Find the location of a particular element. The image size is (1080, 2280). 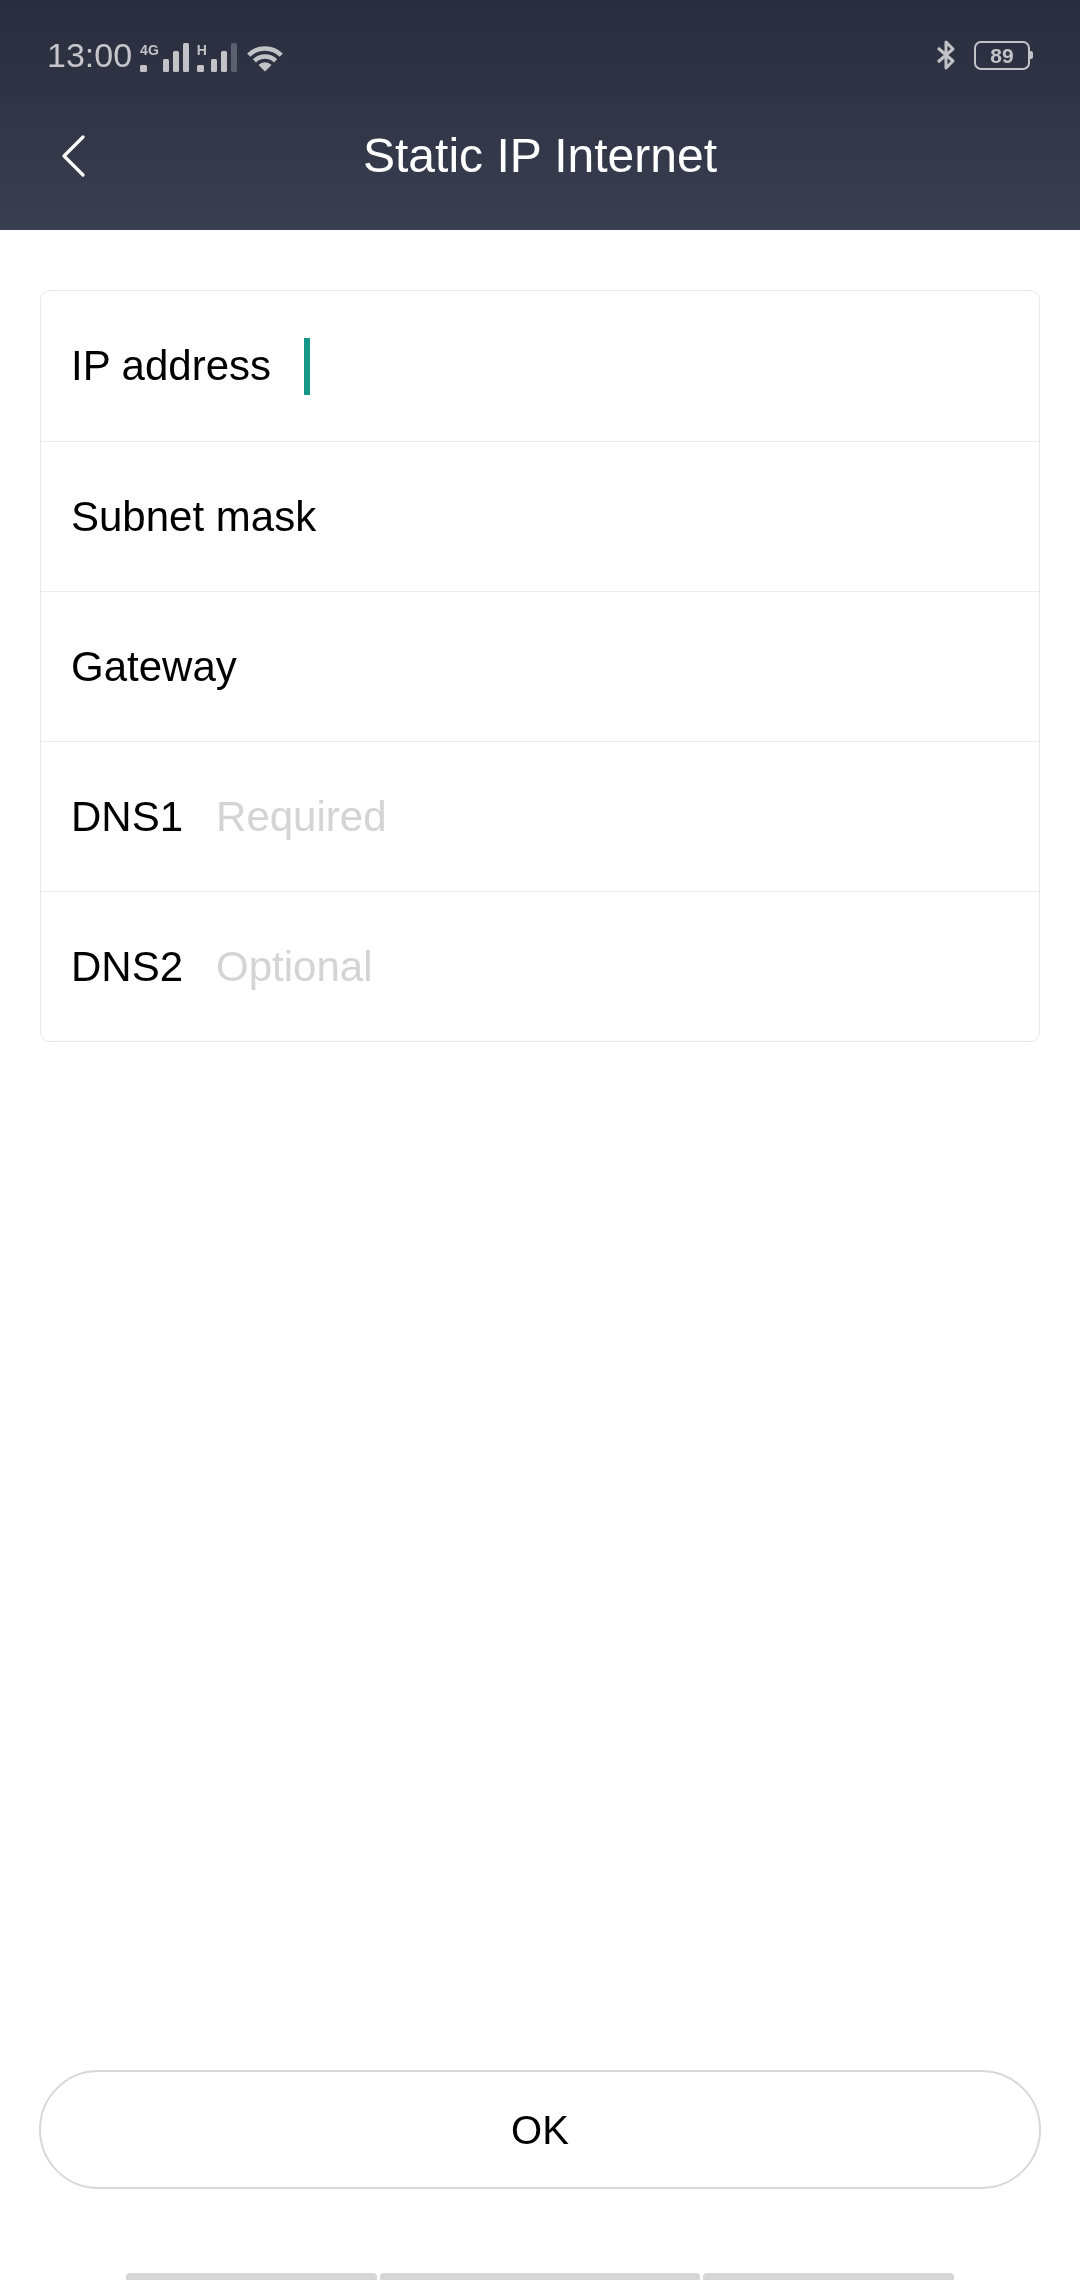

page-title: Static IP Internet is located at coordinates (540, 156).